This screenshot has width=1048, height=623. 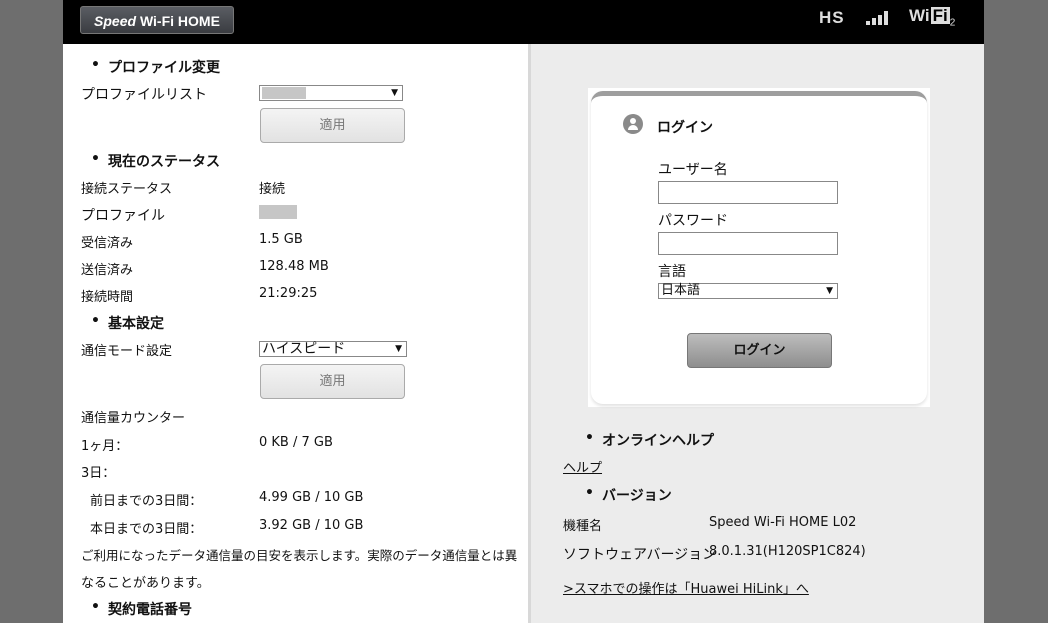 I want to click on language-label: 言語, so click(x=672, y=272).